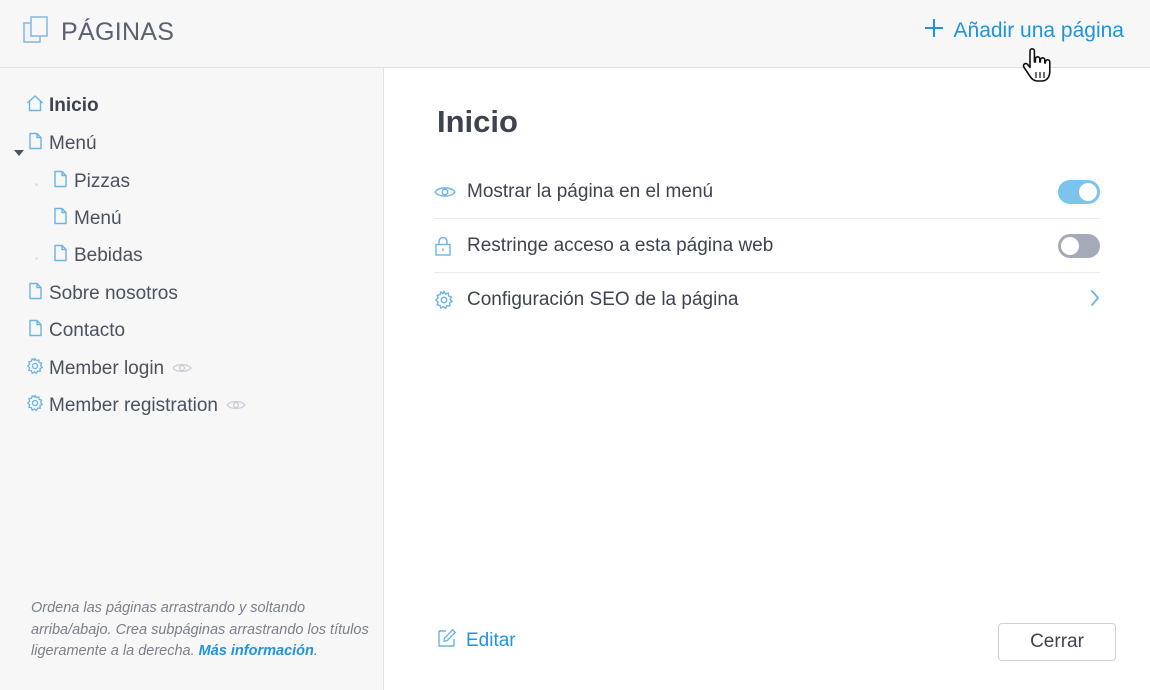  I want to click on header-title-group: PÁGINAS, so click(98, 32).